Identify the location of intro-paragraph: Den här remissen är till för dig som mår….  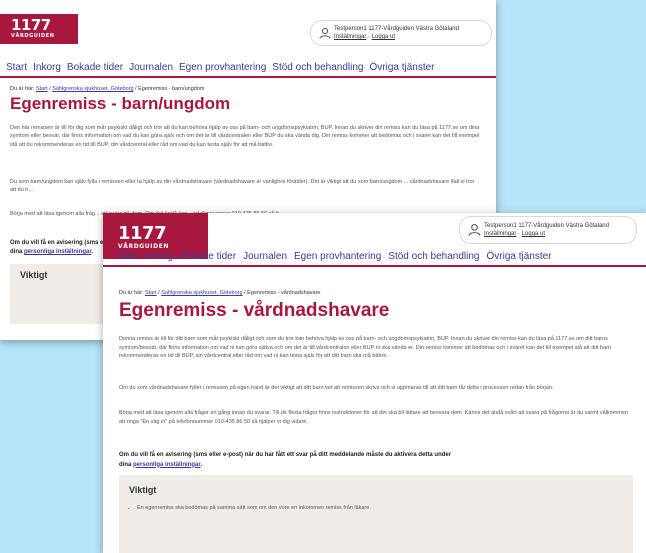
(245, 136).